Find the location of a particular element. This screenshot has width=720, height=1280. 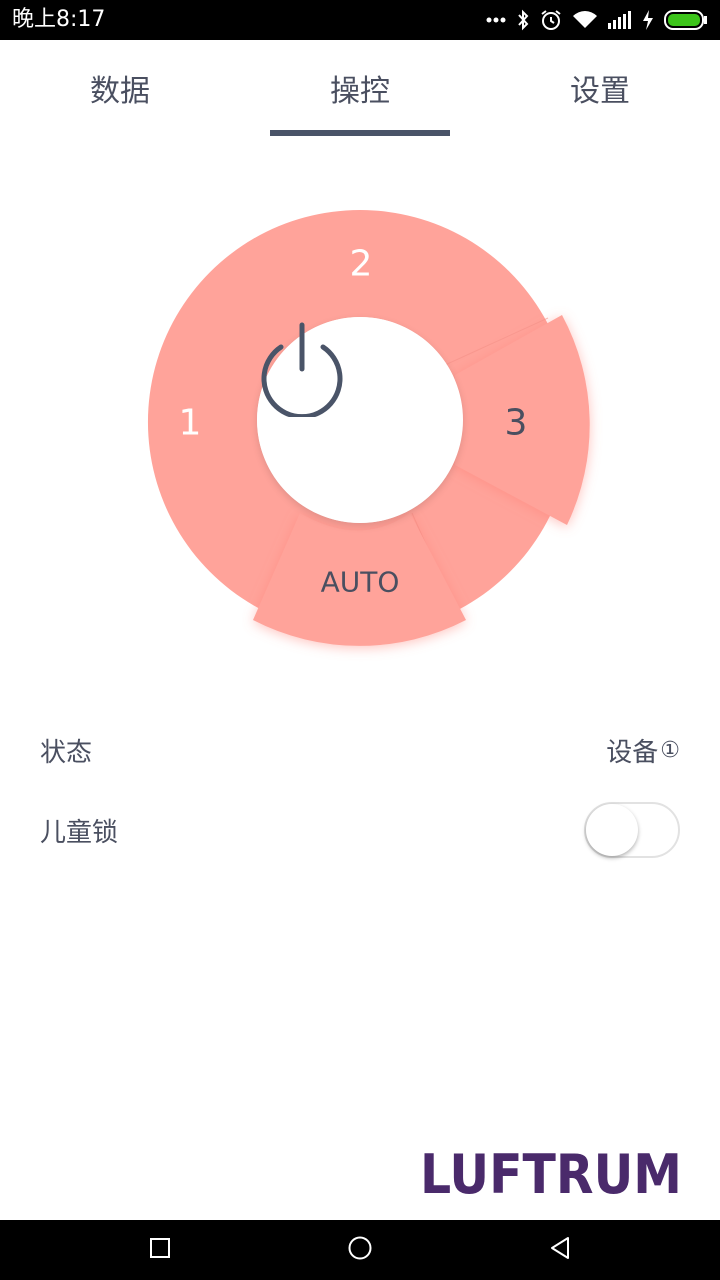

back-button is located at coordinates (560, 1250).